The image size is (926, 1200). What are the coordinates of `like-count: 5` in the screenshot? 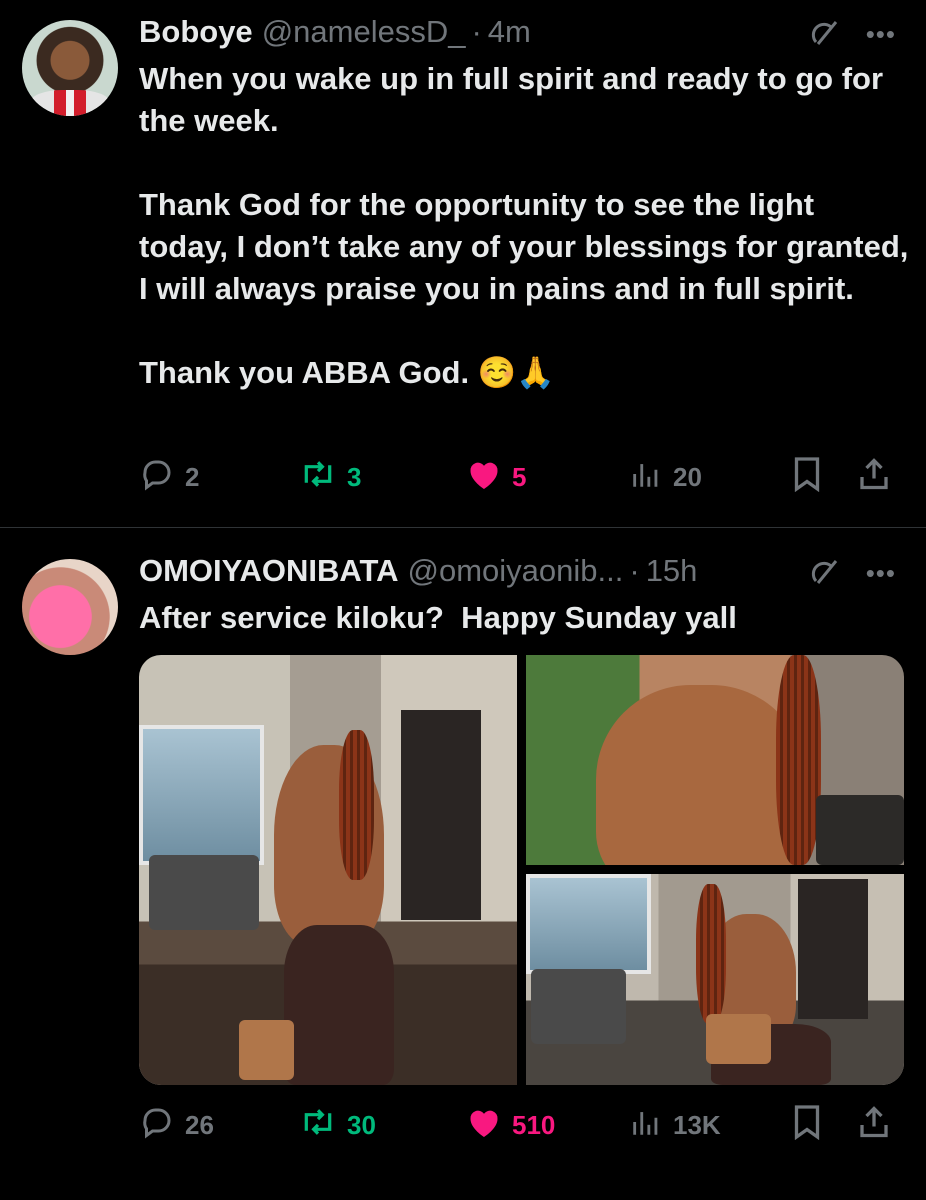 It's located at (519, 476).